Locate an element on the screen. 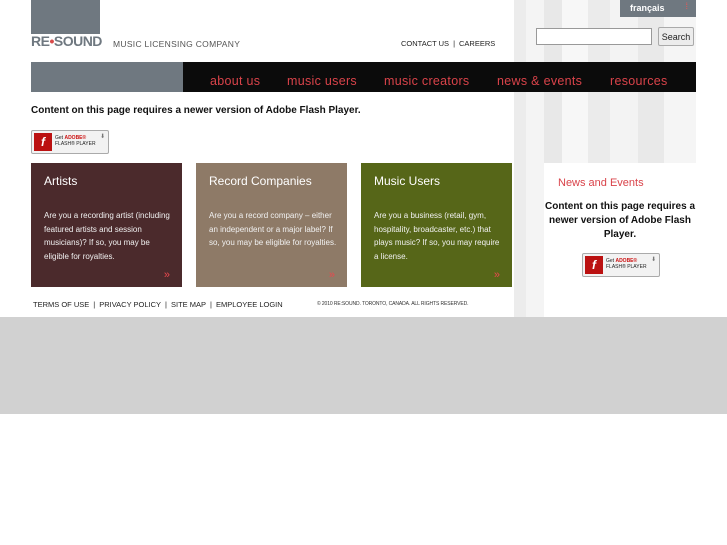 This screenshot has width=727, height=545. search-input is located at coordinates (594, 36).